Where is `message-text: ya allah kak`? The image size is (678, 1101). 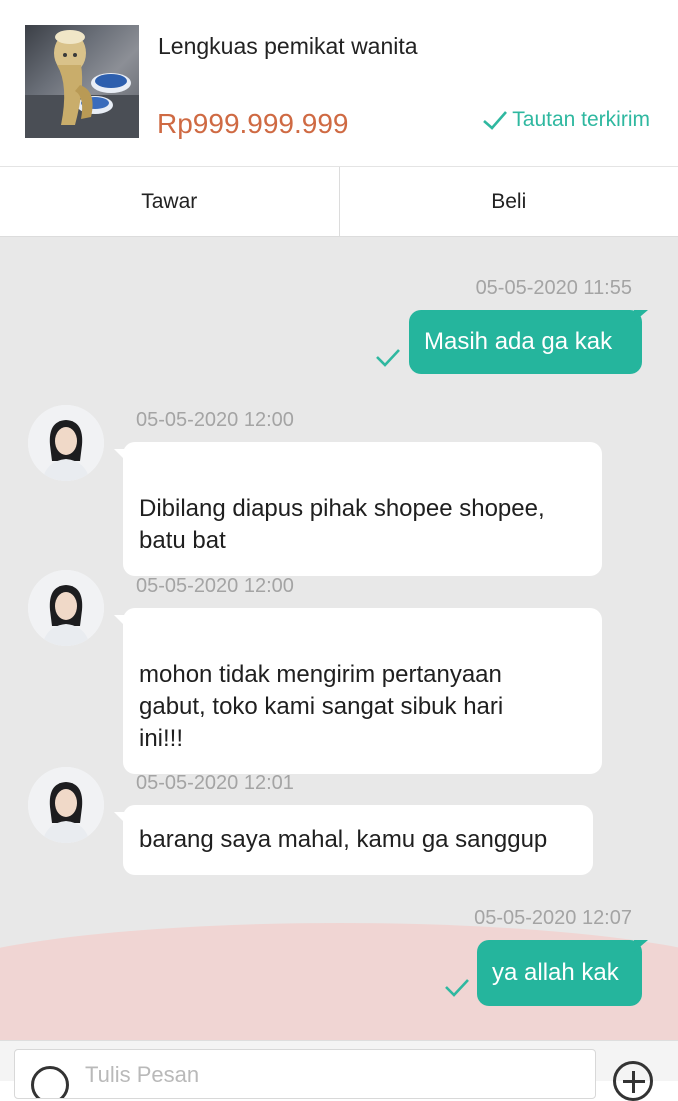 message-text: ya allah kak is located at coordinates (555, 973).